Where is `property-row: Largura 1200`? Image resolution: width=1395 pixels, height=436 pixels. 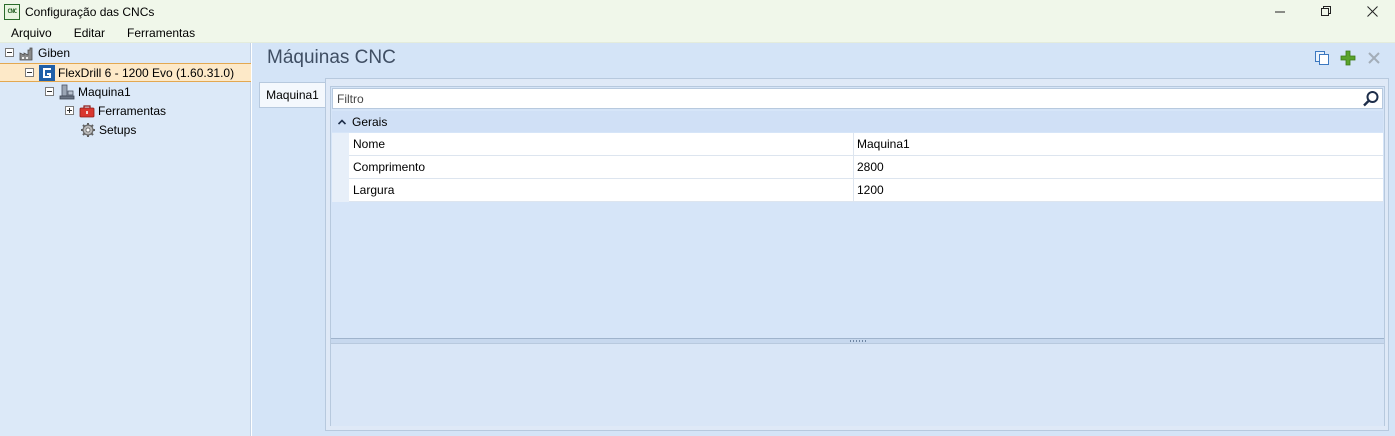 property-row: Largura 1200 is located at coordinates (866, 190).